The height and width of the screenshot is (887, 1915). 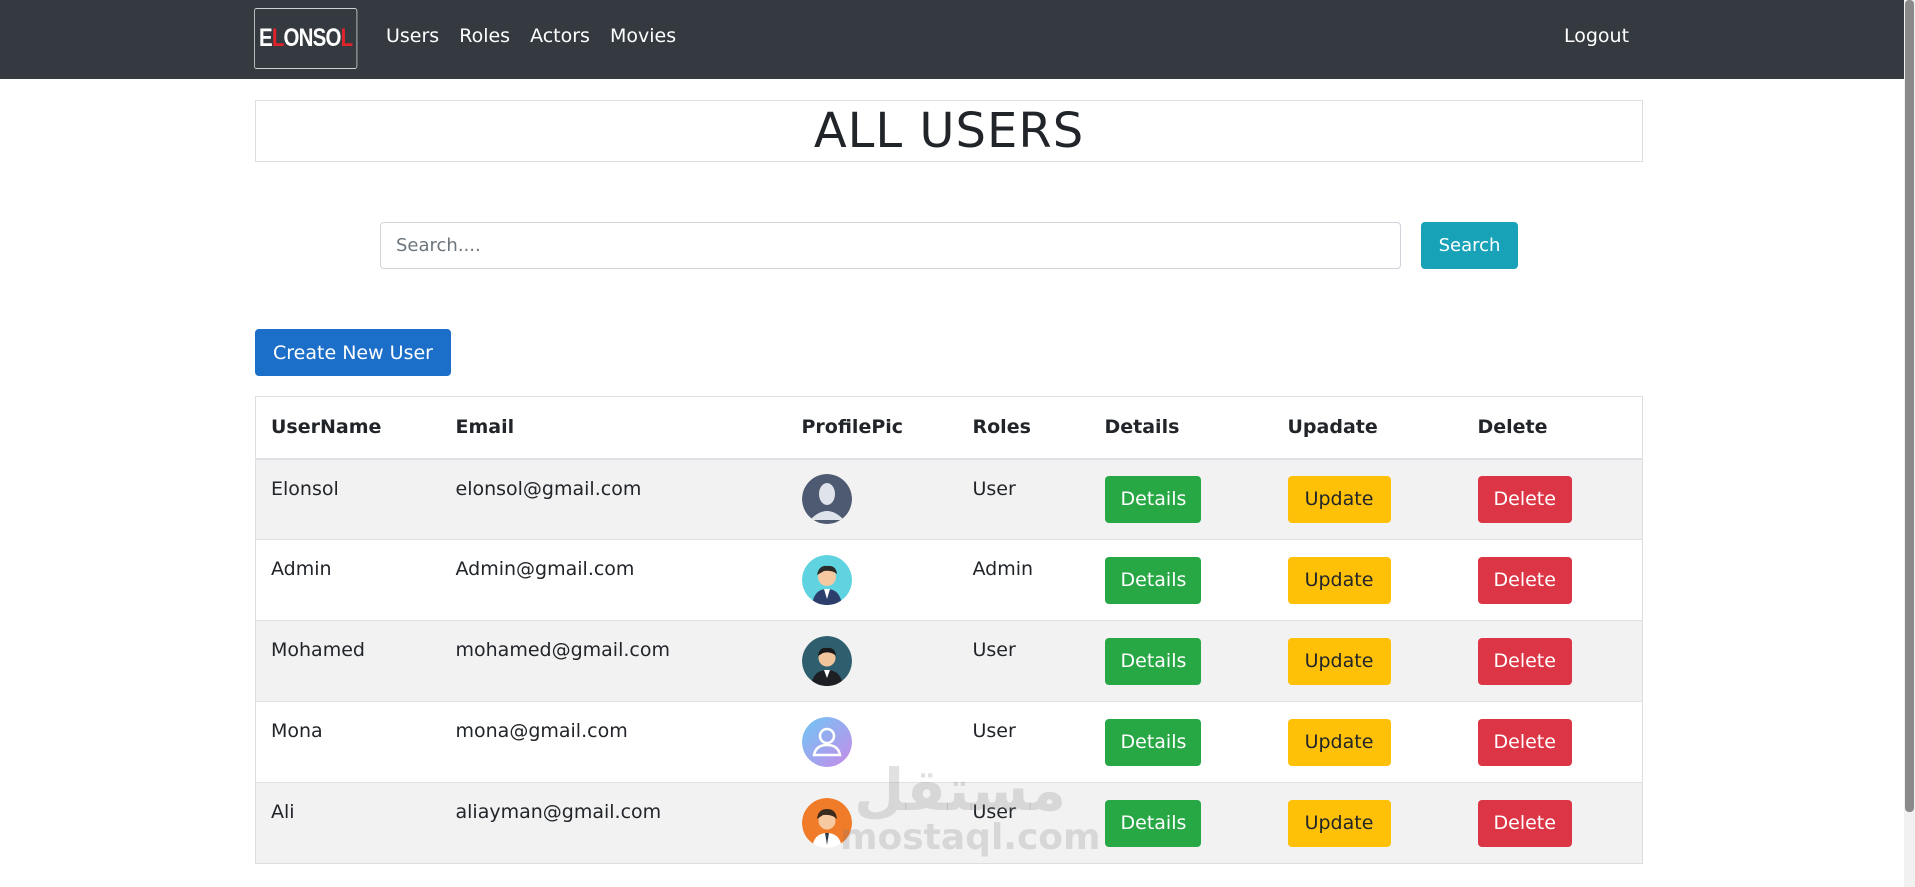 I want to click on brand-logo: E L ONSO L, so click(x=306, y=38).